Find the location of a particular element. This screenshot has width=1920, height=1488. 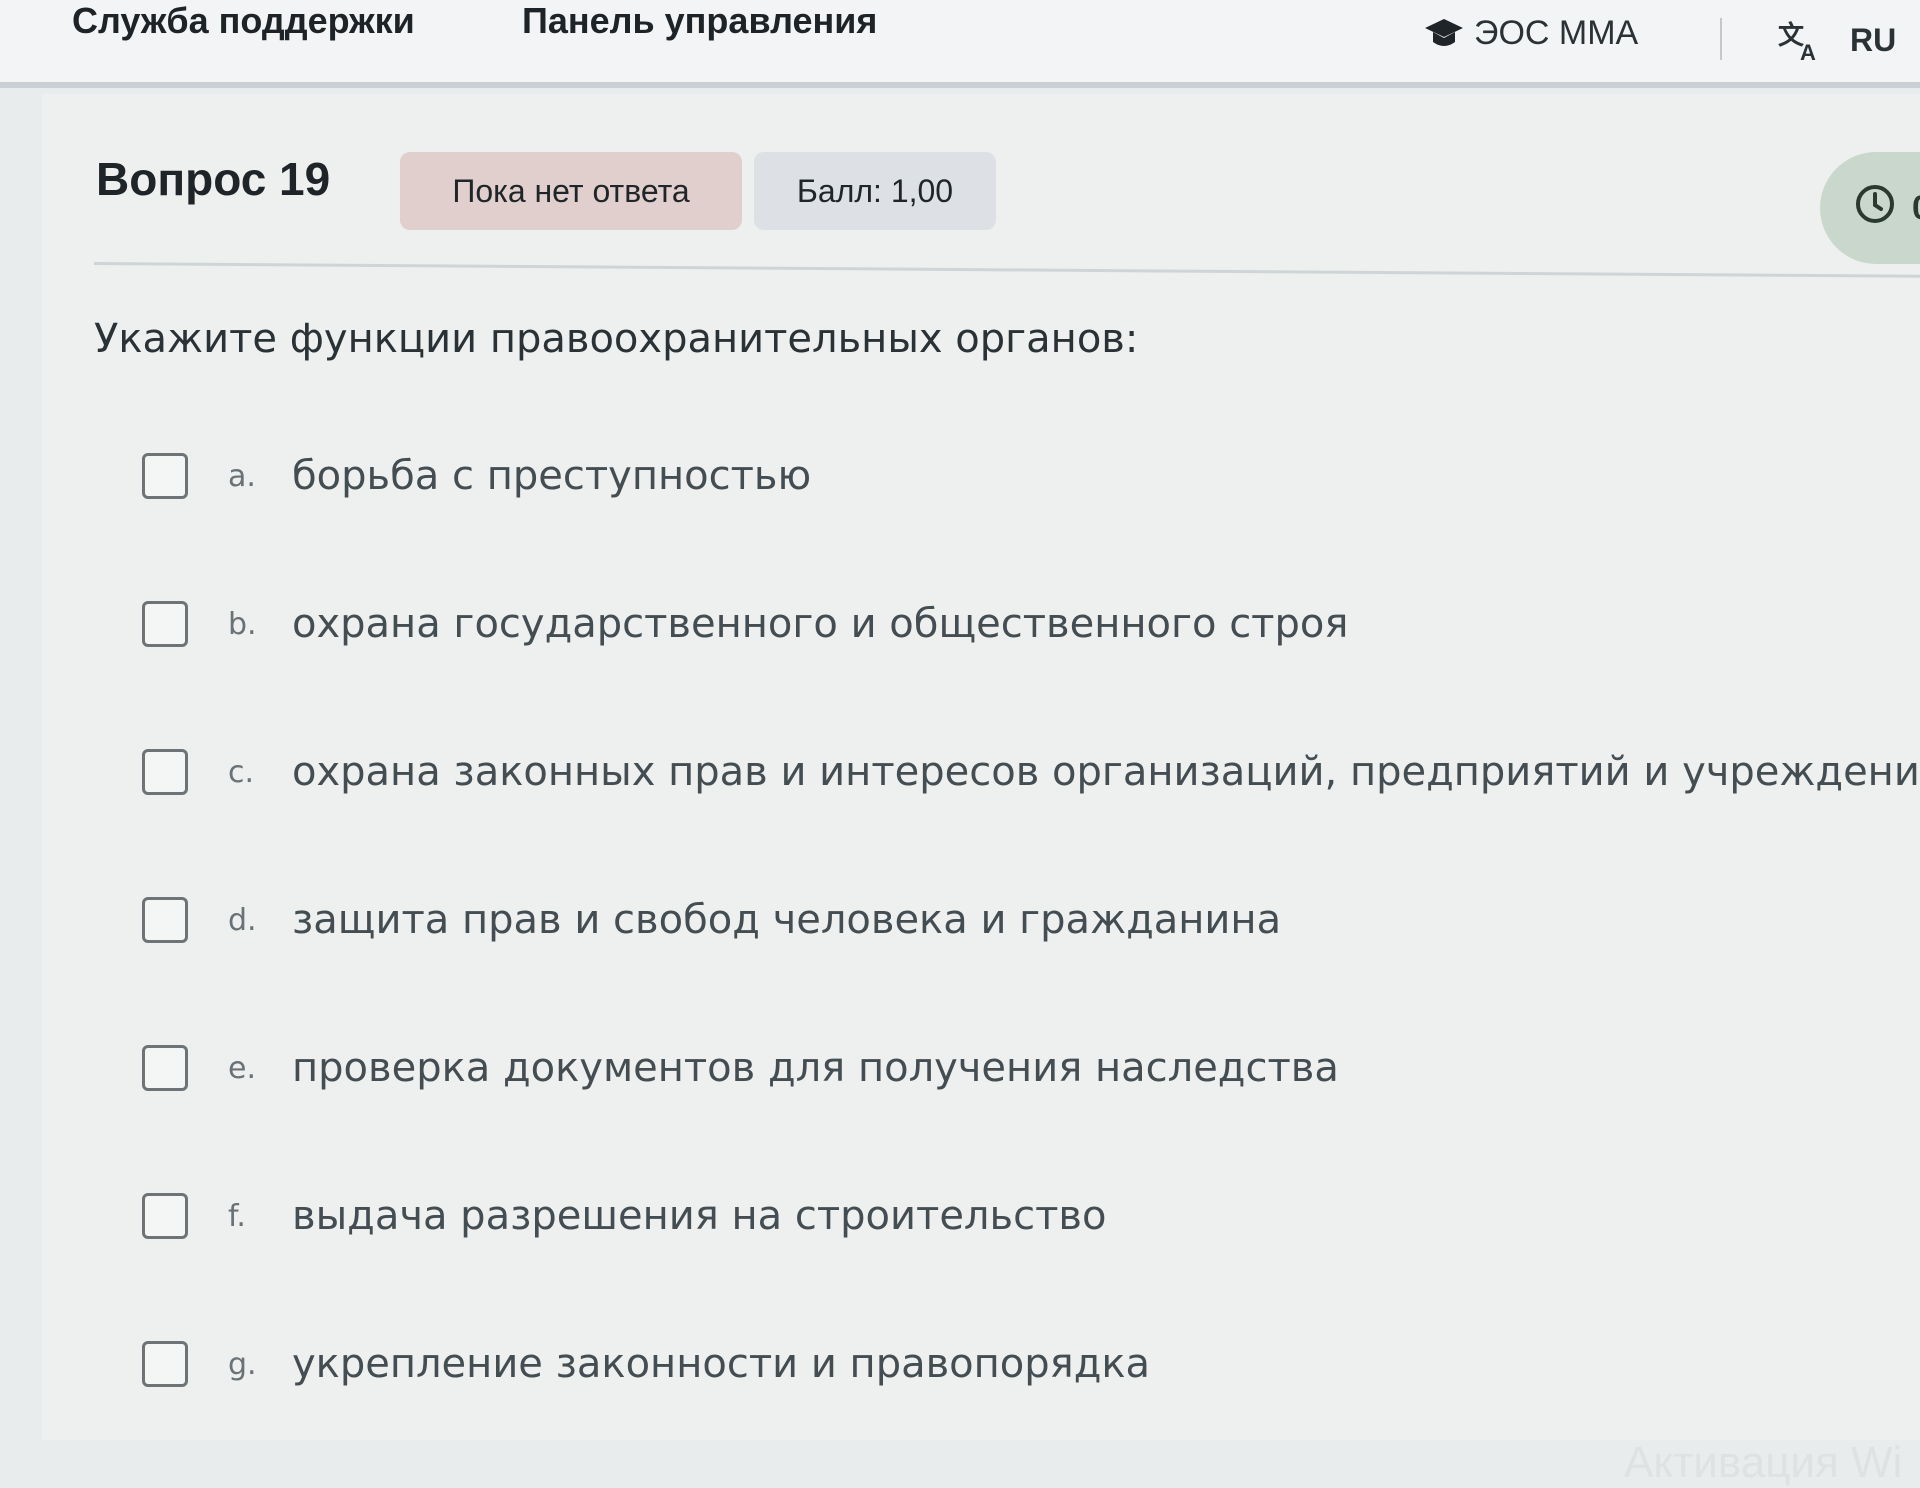

svg-text: A is located at coordinates (1808, 52).